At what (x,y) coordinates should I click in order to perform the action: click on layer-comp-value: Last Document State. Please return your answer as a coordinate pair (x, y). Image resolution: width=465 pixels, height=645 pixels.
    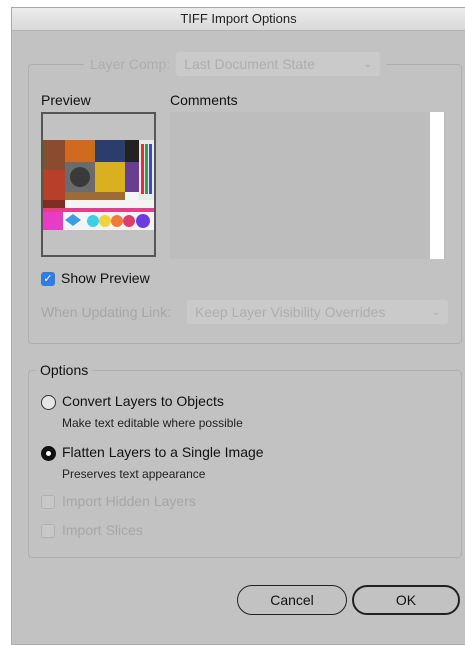
    Looking at the image, I should click on (249, 64).